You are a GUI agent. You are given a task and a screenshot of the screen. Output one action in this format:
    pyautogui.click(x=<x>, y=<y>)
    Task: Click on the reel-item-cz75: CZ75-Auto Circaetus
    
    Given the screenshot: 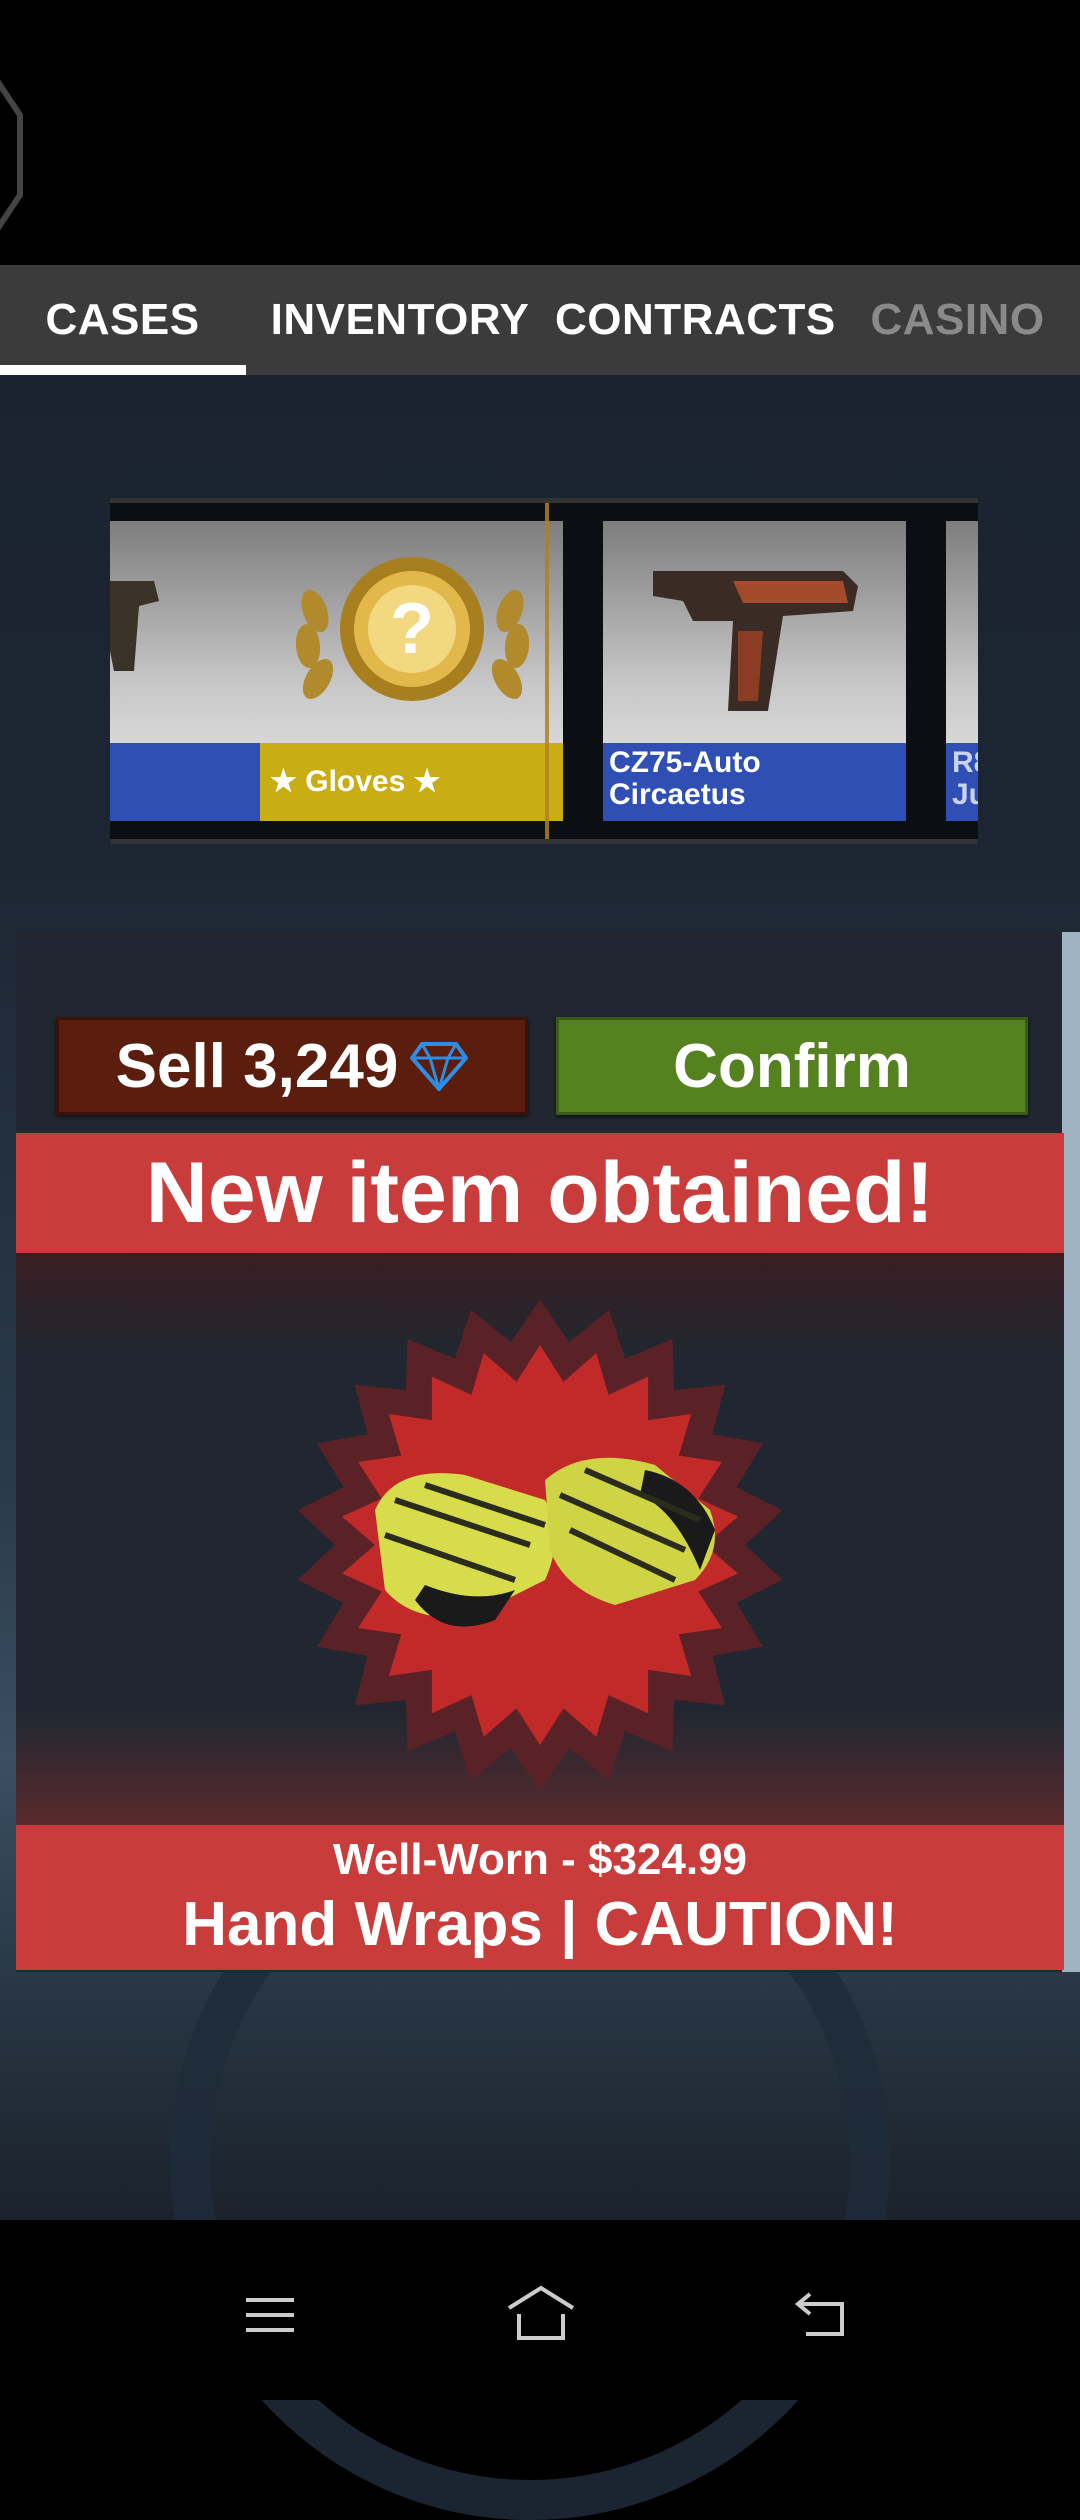 What is the action you would take?
    pyautogui.click(x=754, y=671)
    